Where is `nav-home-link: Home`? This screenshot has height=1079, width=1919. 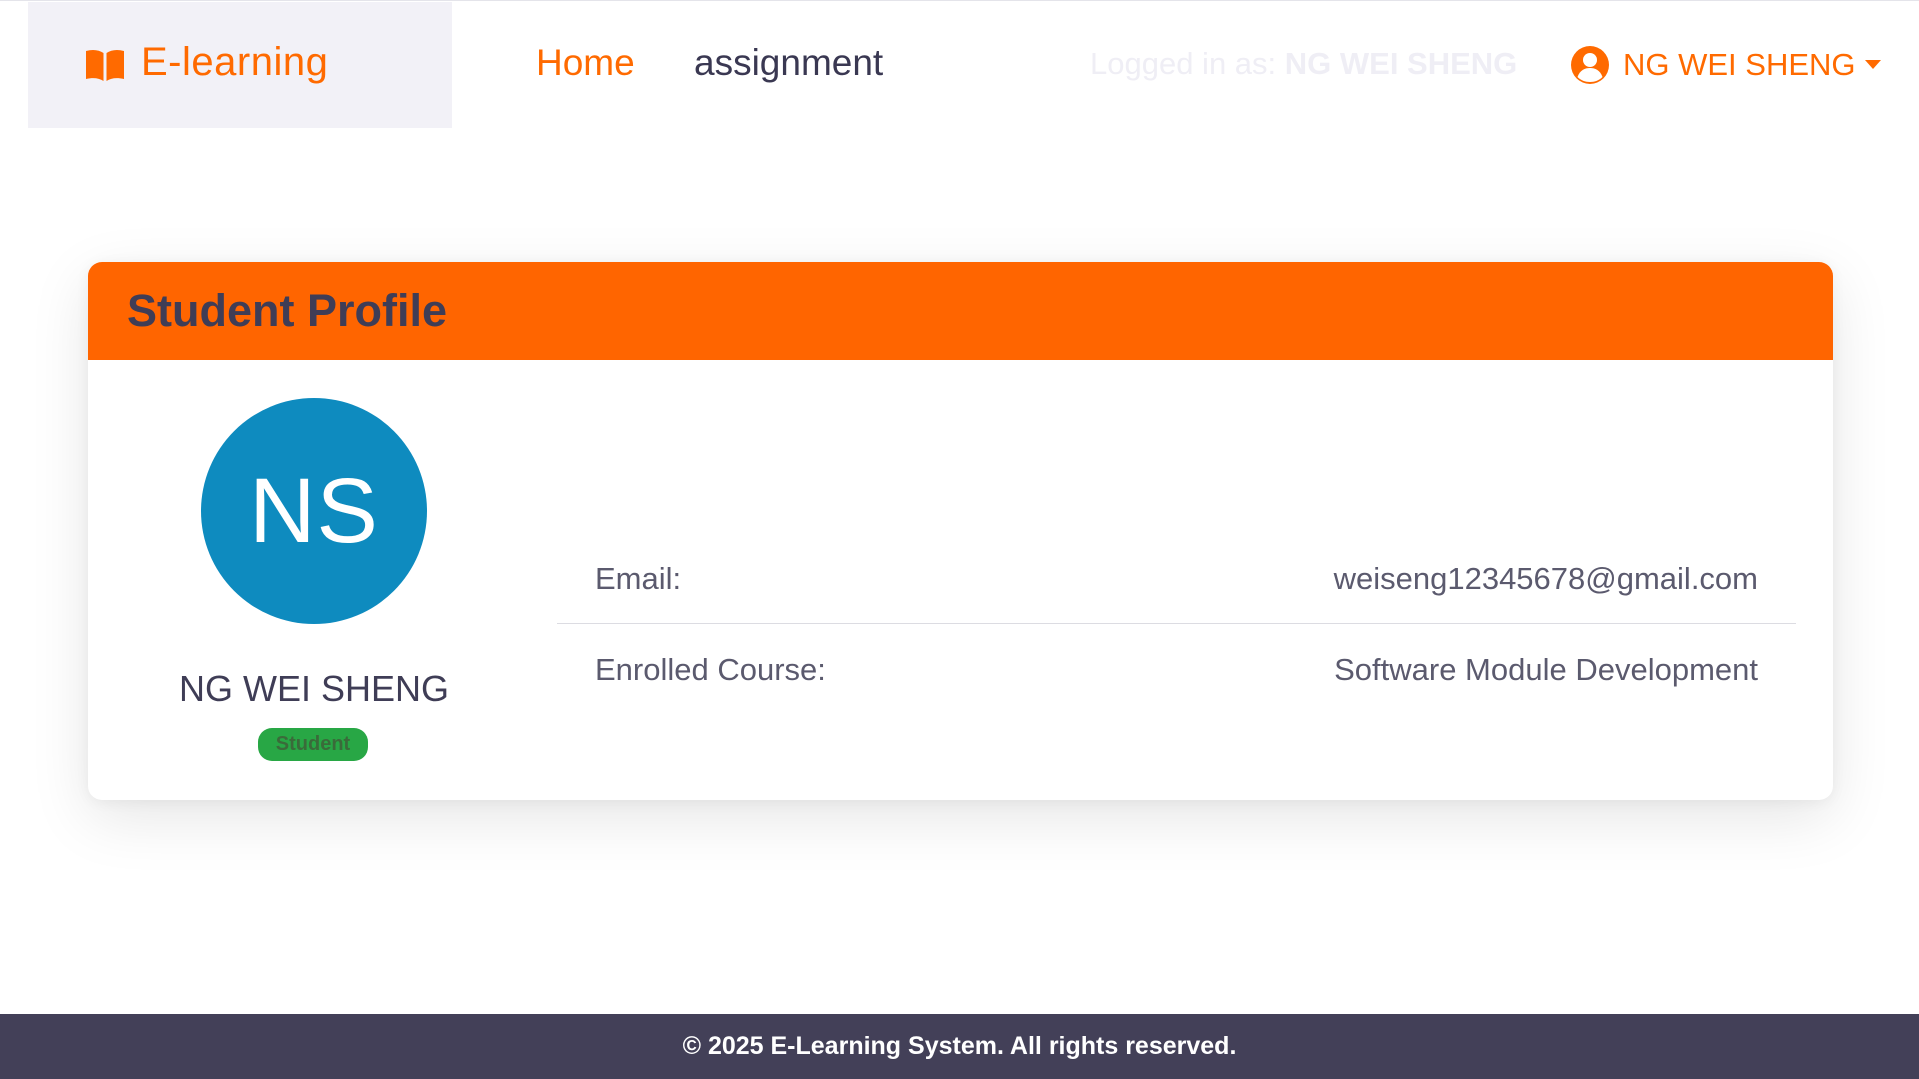
nav-home-link: Home is located at coordinates (585, 63).